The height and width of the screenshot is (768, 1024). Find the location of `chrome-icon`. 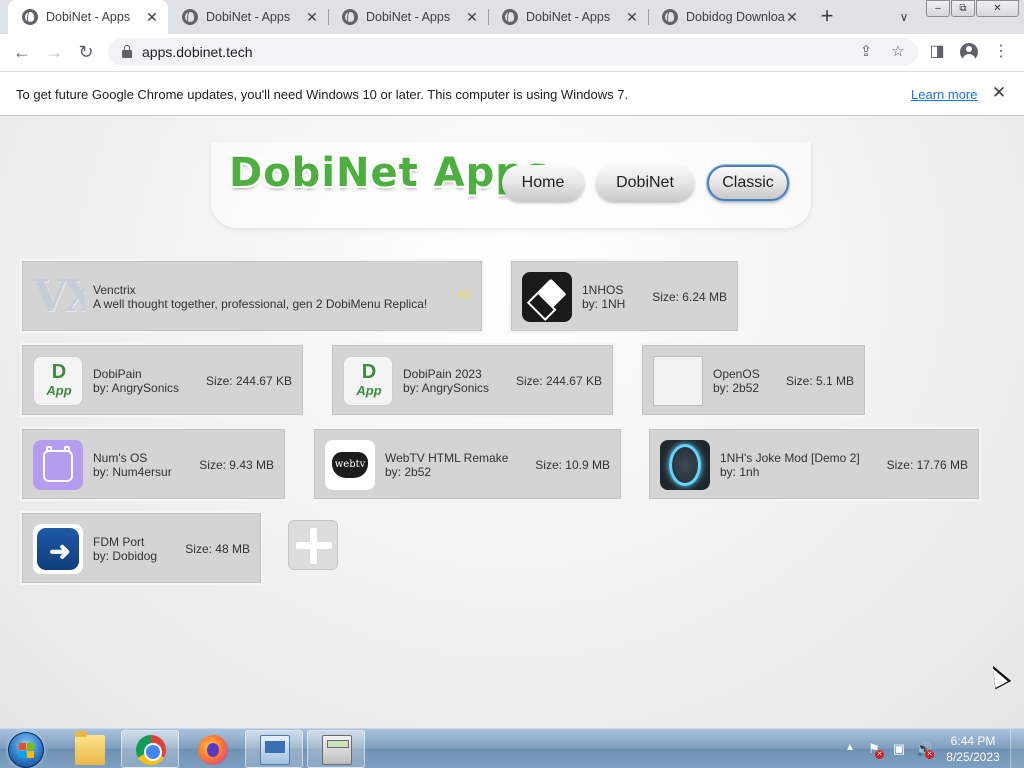

chrome-icon is located at coordinates (151, 750).